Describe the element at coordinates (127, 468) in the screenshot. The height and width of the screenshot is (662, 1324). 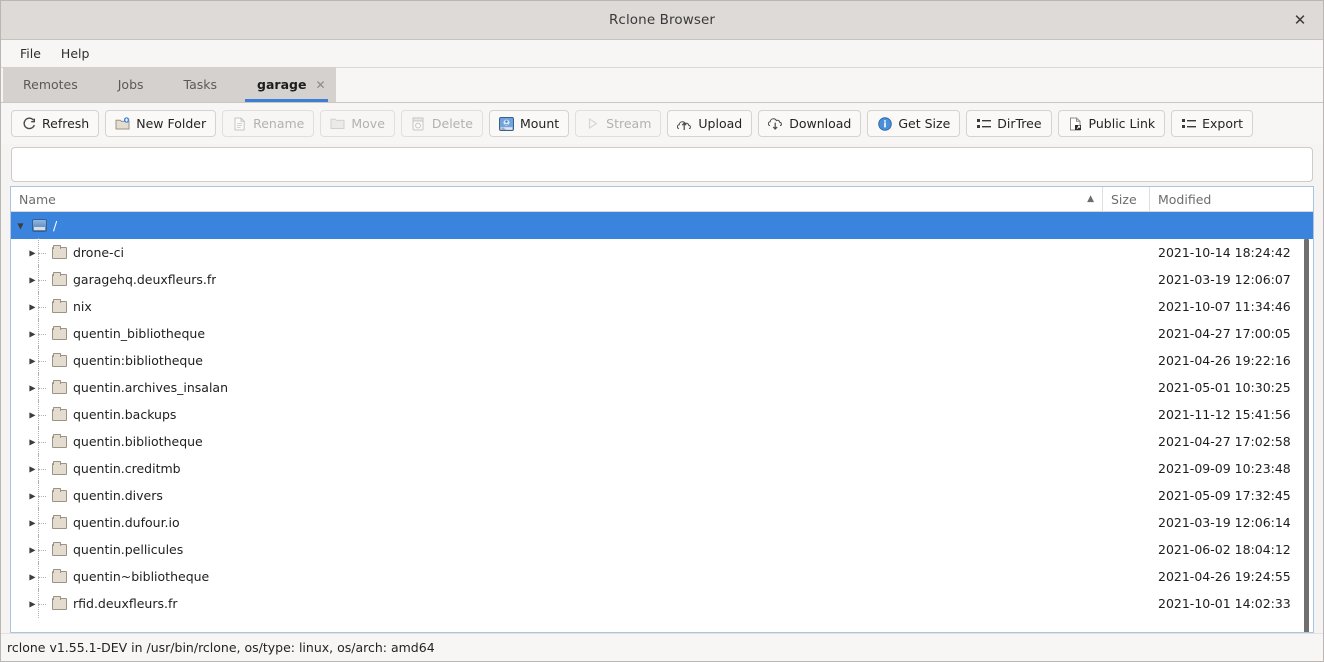
I see `tree-row-label: quentin.creditmb` at that location.